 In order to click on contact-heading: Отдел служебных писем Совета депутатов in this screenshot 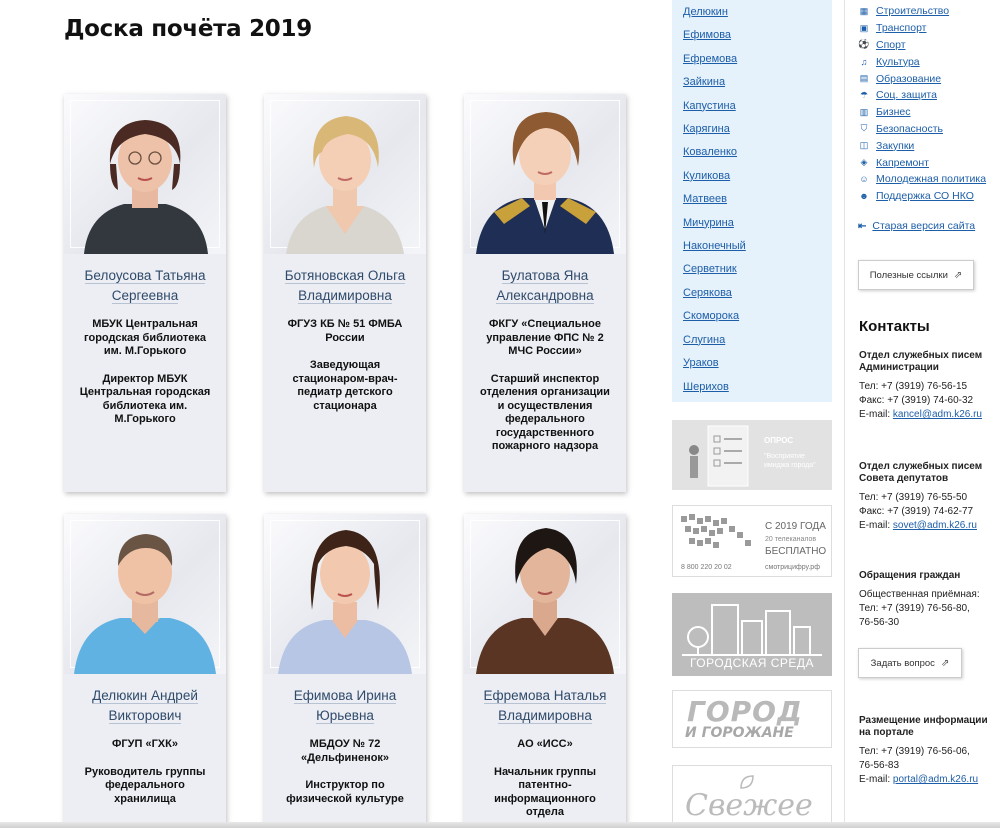, I will do `click(921, 472)`.